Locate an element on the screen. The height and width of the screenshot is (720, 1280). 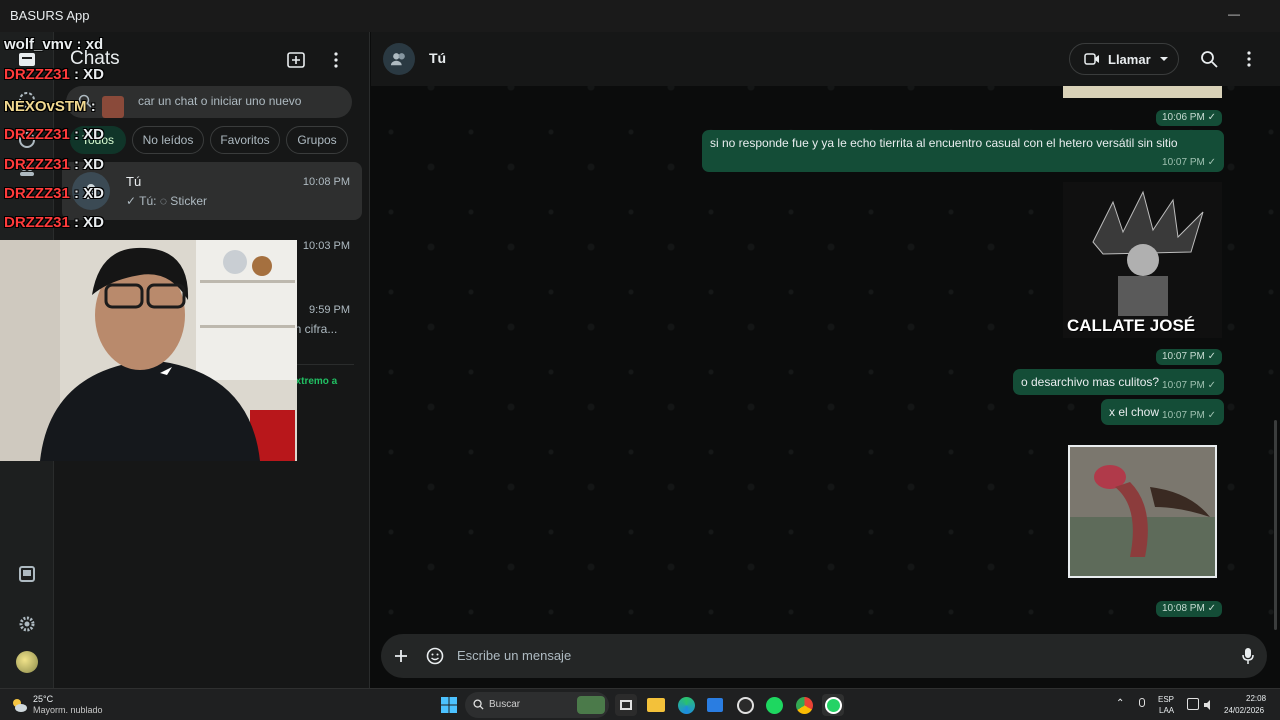
divider is located at coordinates (324, 364).